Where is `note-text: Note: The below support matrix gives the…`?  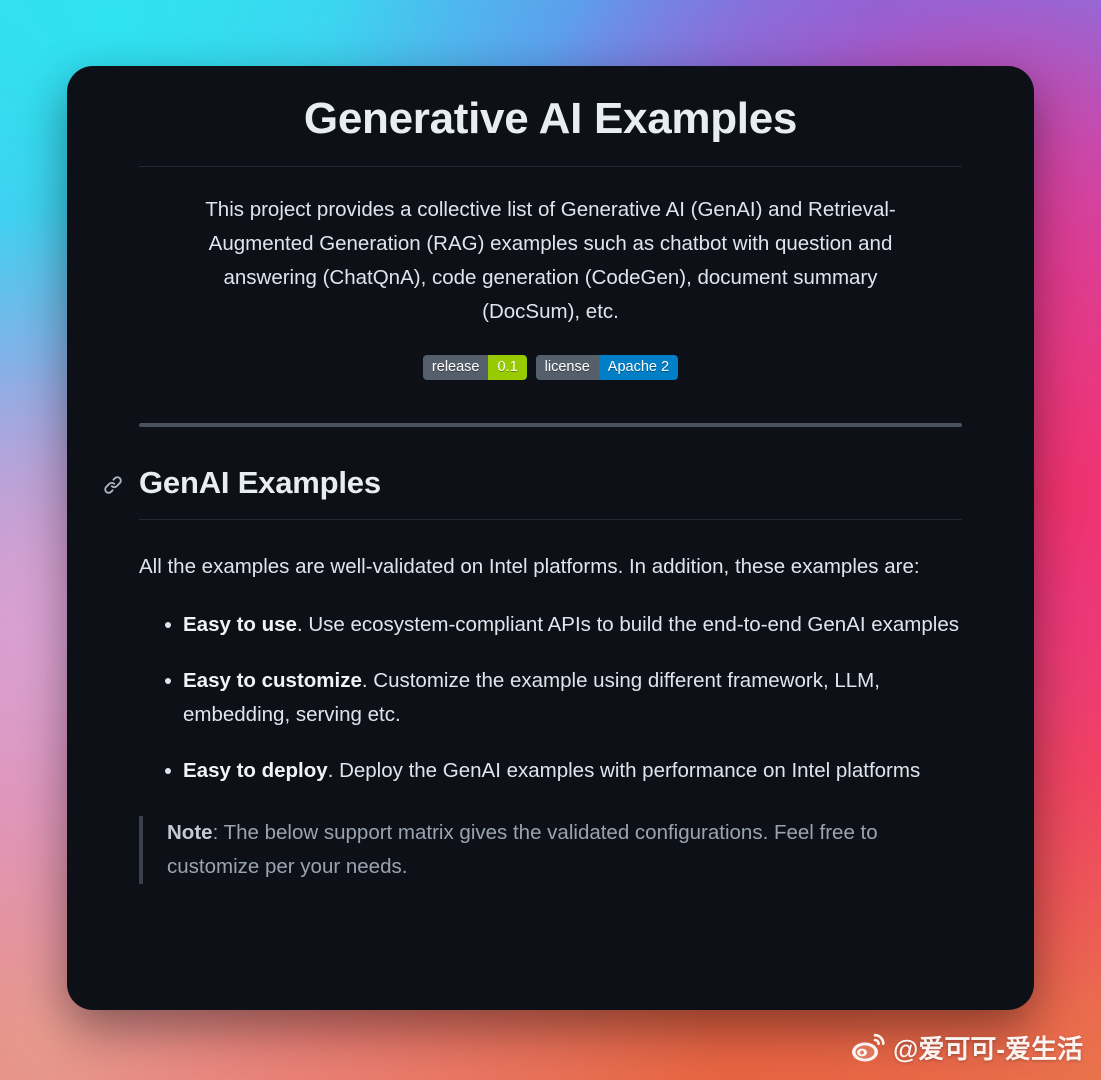
note-text: Note: The below support matrix gives the… is located at coordinates (564, 850).